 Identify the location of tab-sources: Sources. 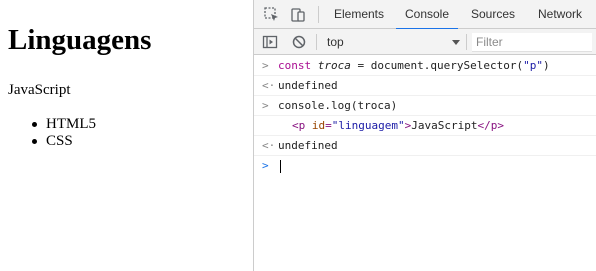
(493, 14).